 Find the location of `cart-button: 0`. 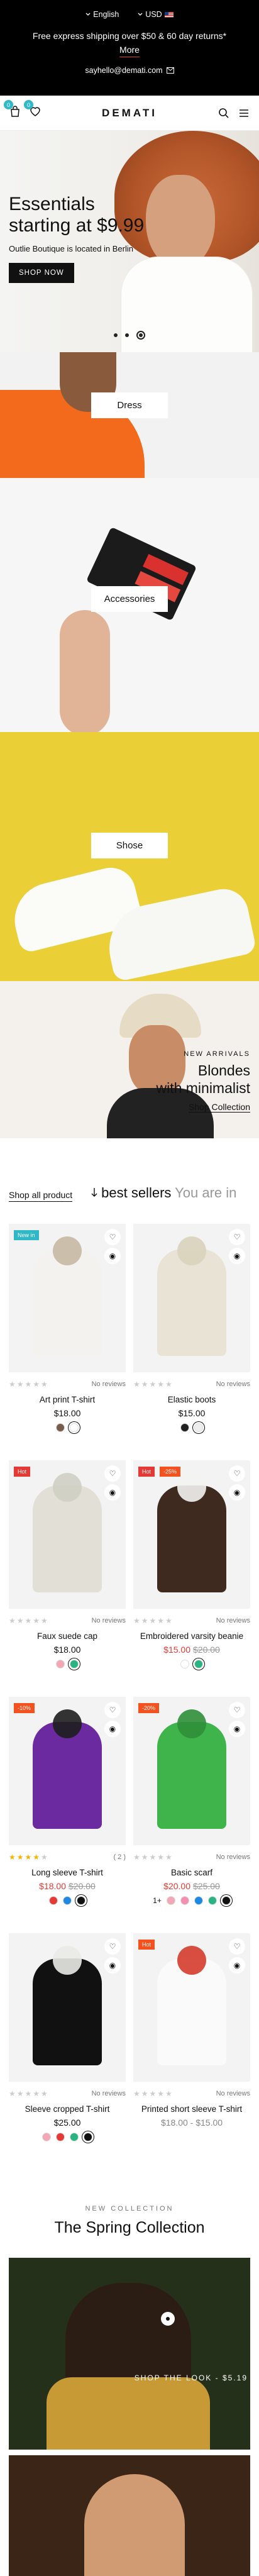

cart-button: 0 is located at coordinates (12, 110).